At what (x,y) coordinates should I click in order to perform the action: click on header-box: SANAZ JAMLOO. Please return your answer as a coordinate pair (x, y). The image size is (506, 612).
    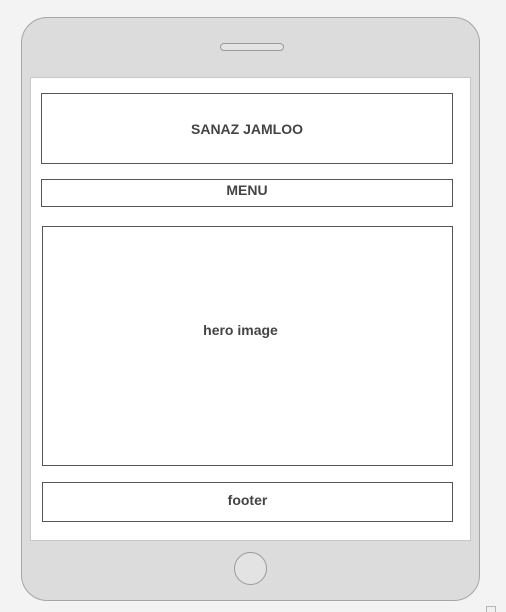
    Looking at the image, I should click on (247, 128).